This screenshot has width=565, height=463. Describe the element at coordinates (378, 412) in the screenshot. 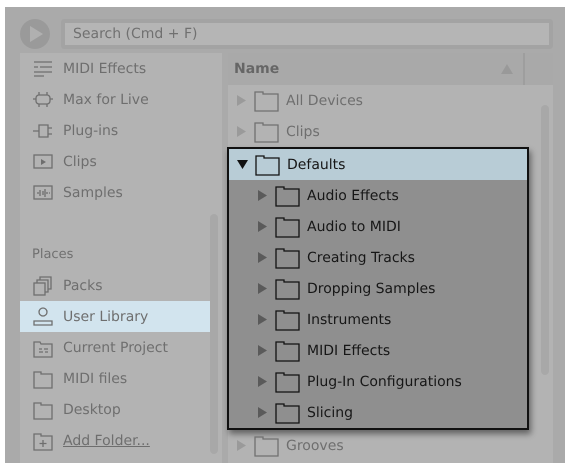

I see `folder-row: Slicing` at that location.